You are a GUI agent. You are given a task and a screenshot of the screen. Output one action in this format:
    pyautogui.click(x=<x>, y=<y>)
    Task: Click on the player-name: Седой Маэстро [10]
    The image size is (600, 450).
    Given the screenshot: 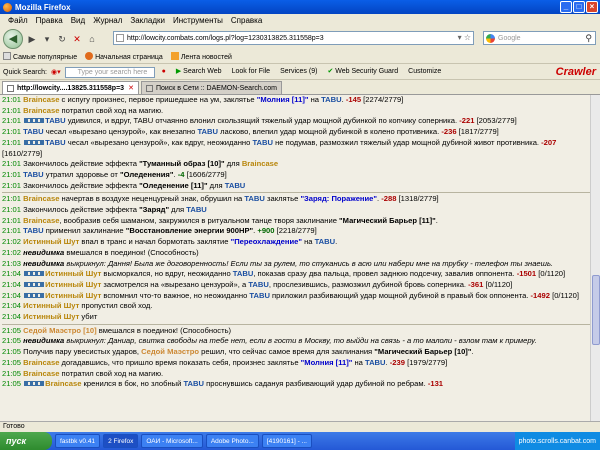 What is the action you would take?
    pyautogui.click(x=60, y=330)
    